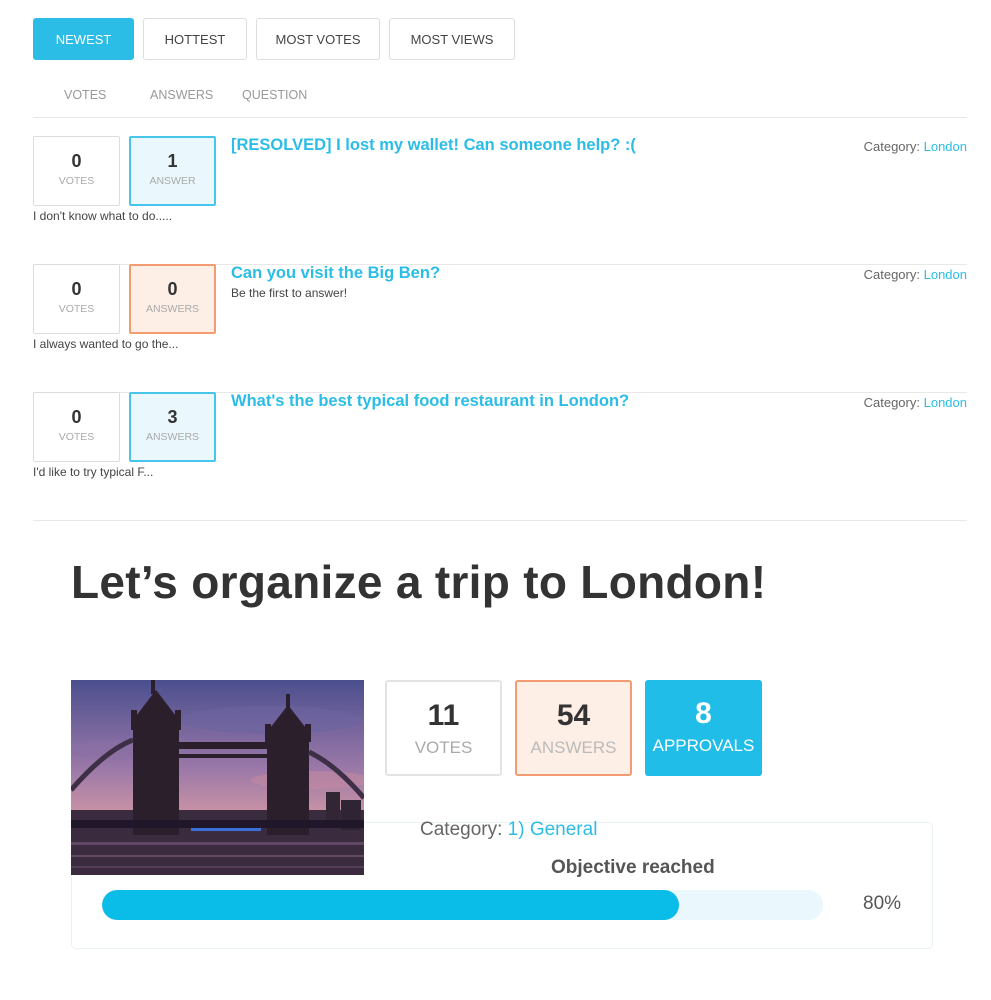 Image resolution: width=991 pixels, height=1000 pixels. What do you see at coordinates (443, 747) in the screenshot?
I see `votes-stat-label: VOTES` at bounding box center [443, 747].